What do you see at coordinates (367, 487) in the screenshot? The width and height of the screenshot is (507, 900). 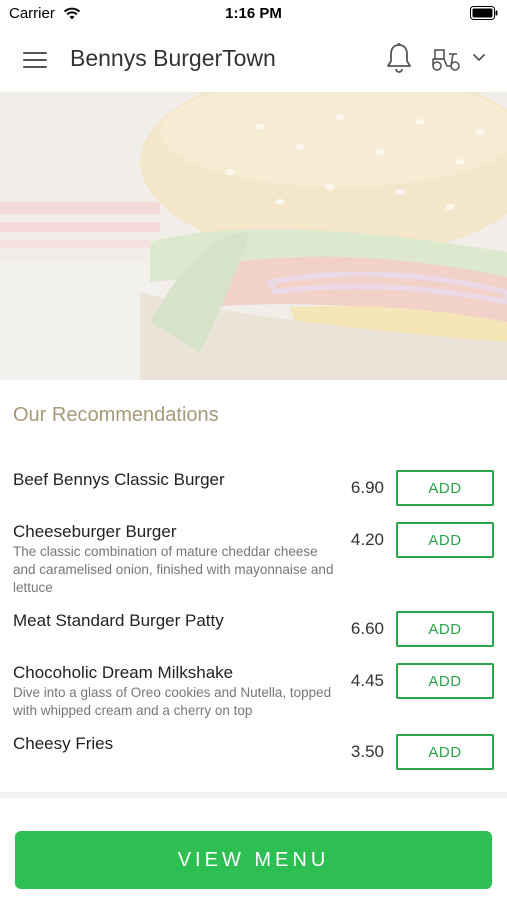 I see `item-price: 6.90` at bounding box center [367, 487].